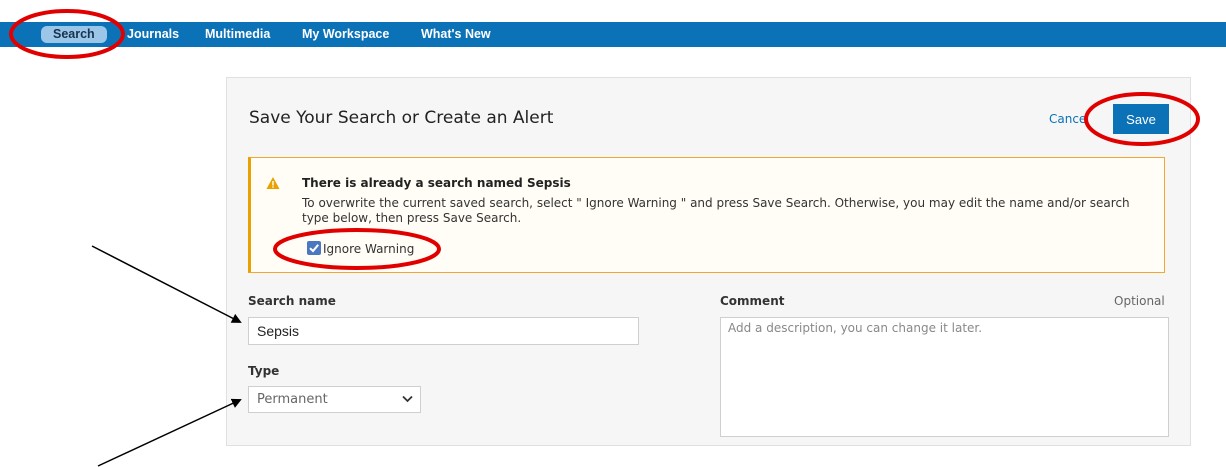 The height and width of the screenshot is (467, 1226). I want to click on annotation-circle-save, so click(1142, 119).